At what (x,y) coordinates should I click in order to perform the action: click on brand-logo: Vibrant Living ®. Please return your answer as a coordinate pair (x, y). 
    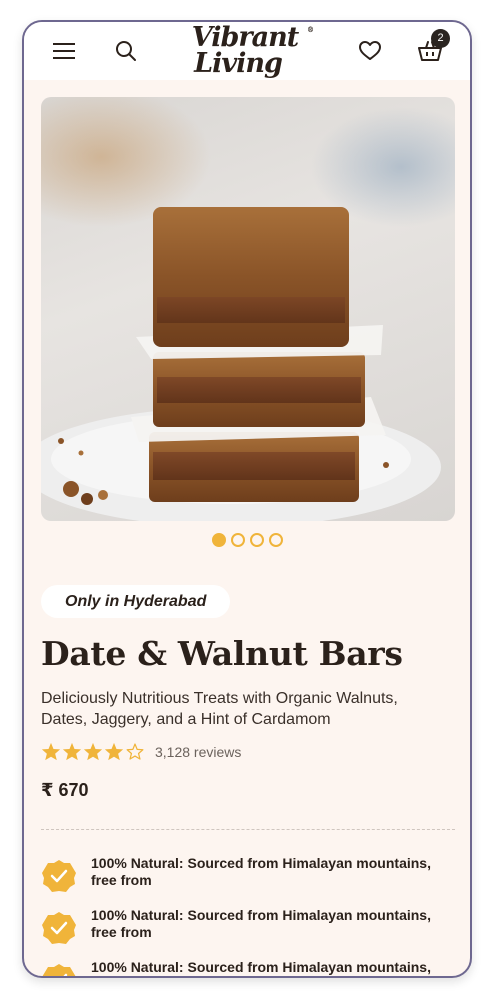
    Looking at the image, I should click on (245, 53).